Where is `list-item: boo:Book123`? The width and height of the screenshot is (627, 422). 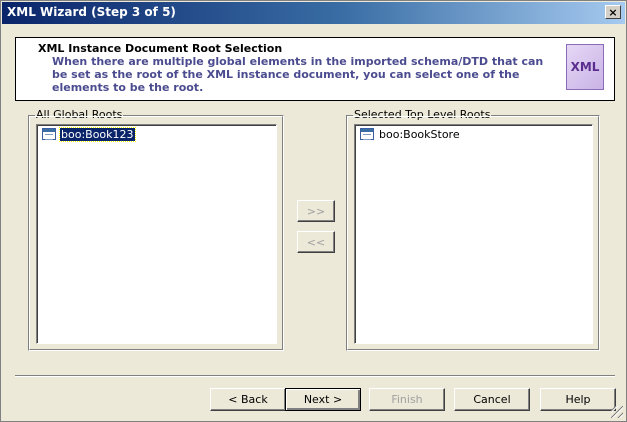
list-item: boo:Book123 is located at coordinates (89, 134).